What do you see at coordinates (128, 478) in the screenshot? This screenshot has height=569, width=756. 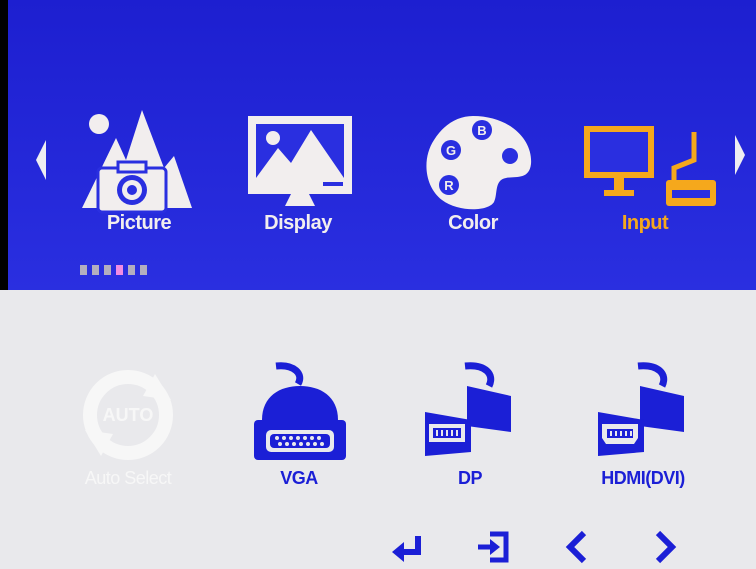 I see `input-label-auto-select: Auto Select` at bounding box center [128, 478].